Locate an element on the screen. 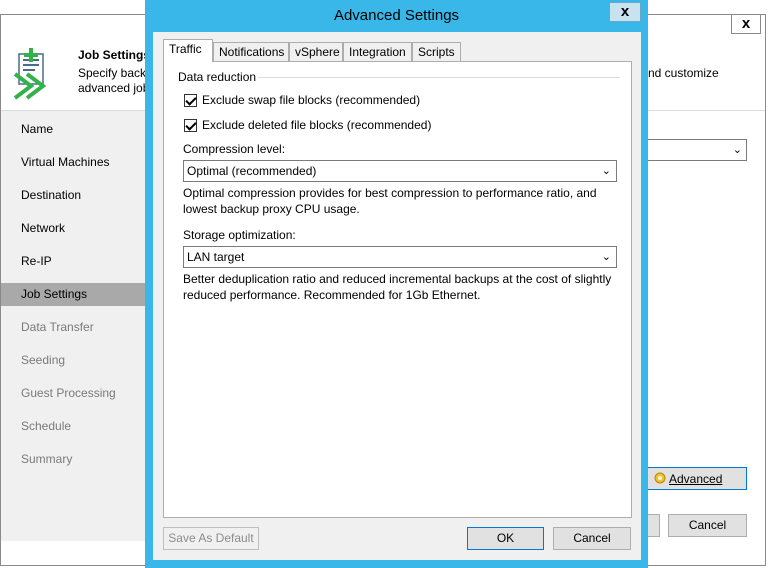 The image size is (768, 568). sidebar-item-seeding: Seeding is located at coordinates (43, 360).